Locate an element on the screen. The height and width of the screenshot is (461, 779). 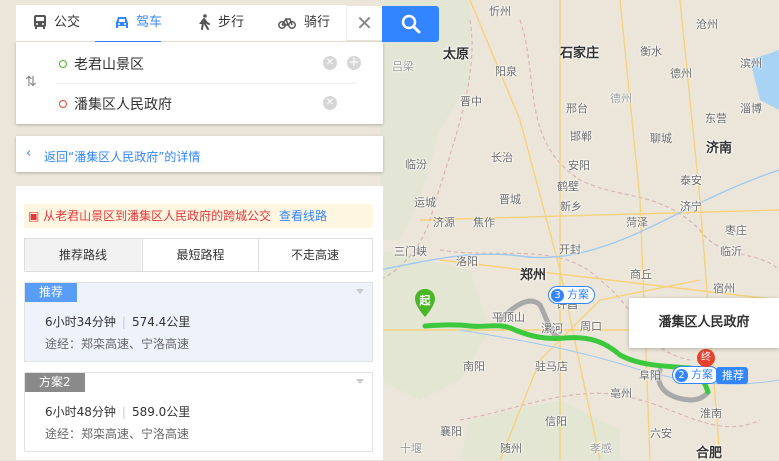
city-label: 洛阳 is located at coordinates (467, 261).